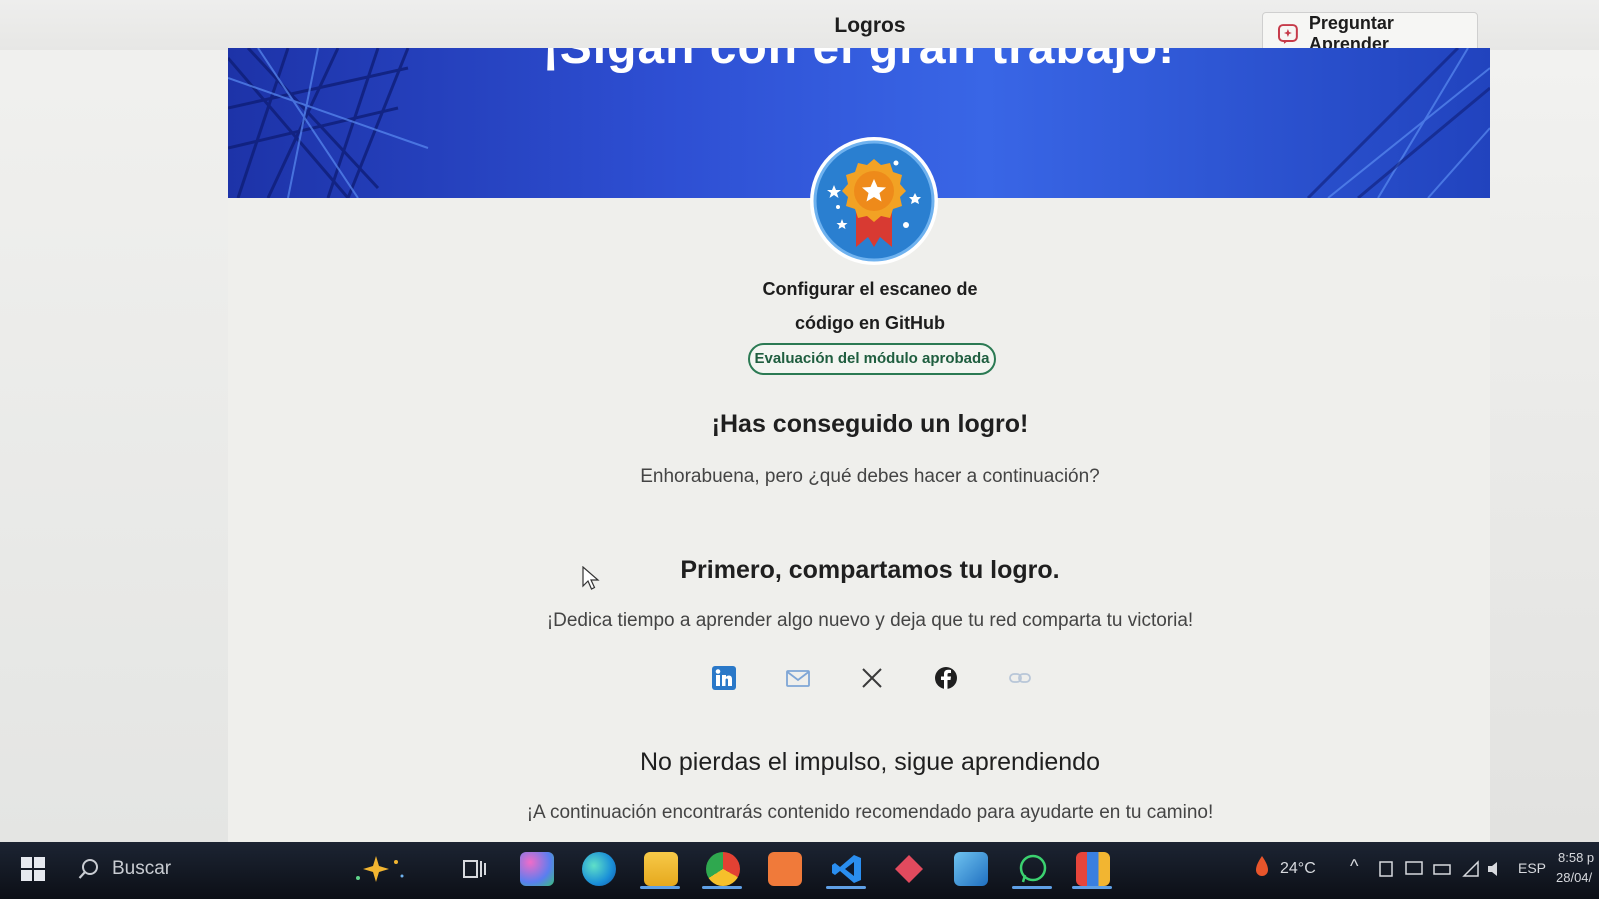 Image resolution: width=1599 pixels, height=899 pixels. What do you see at coordinates (870, 289) in the screenshot?
I see `module-title-line-1: Configurar el escaneo de` at bounding box center [870, 289].